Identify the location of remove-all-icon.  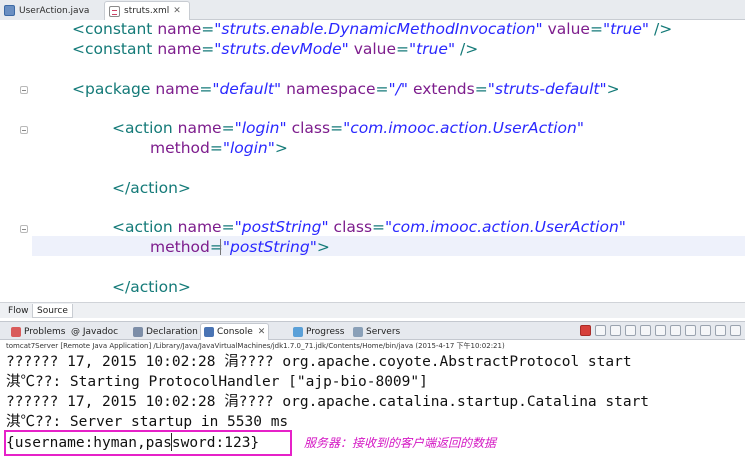
(615, 330).